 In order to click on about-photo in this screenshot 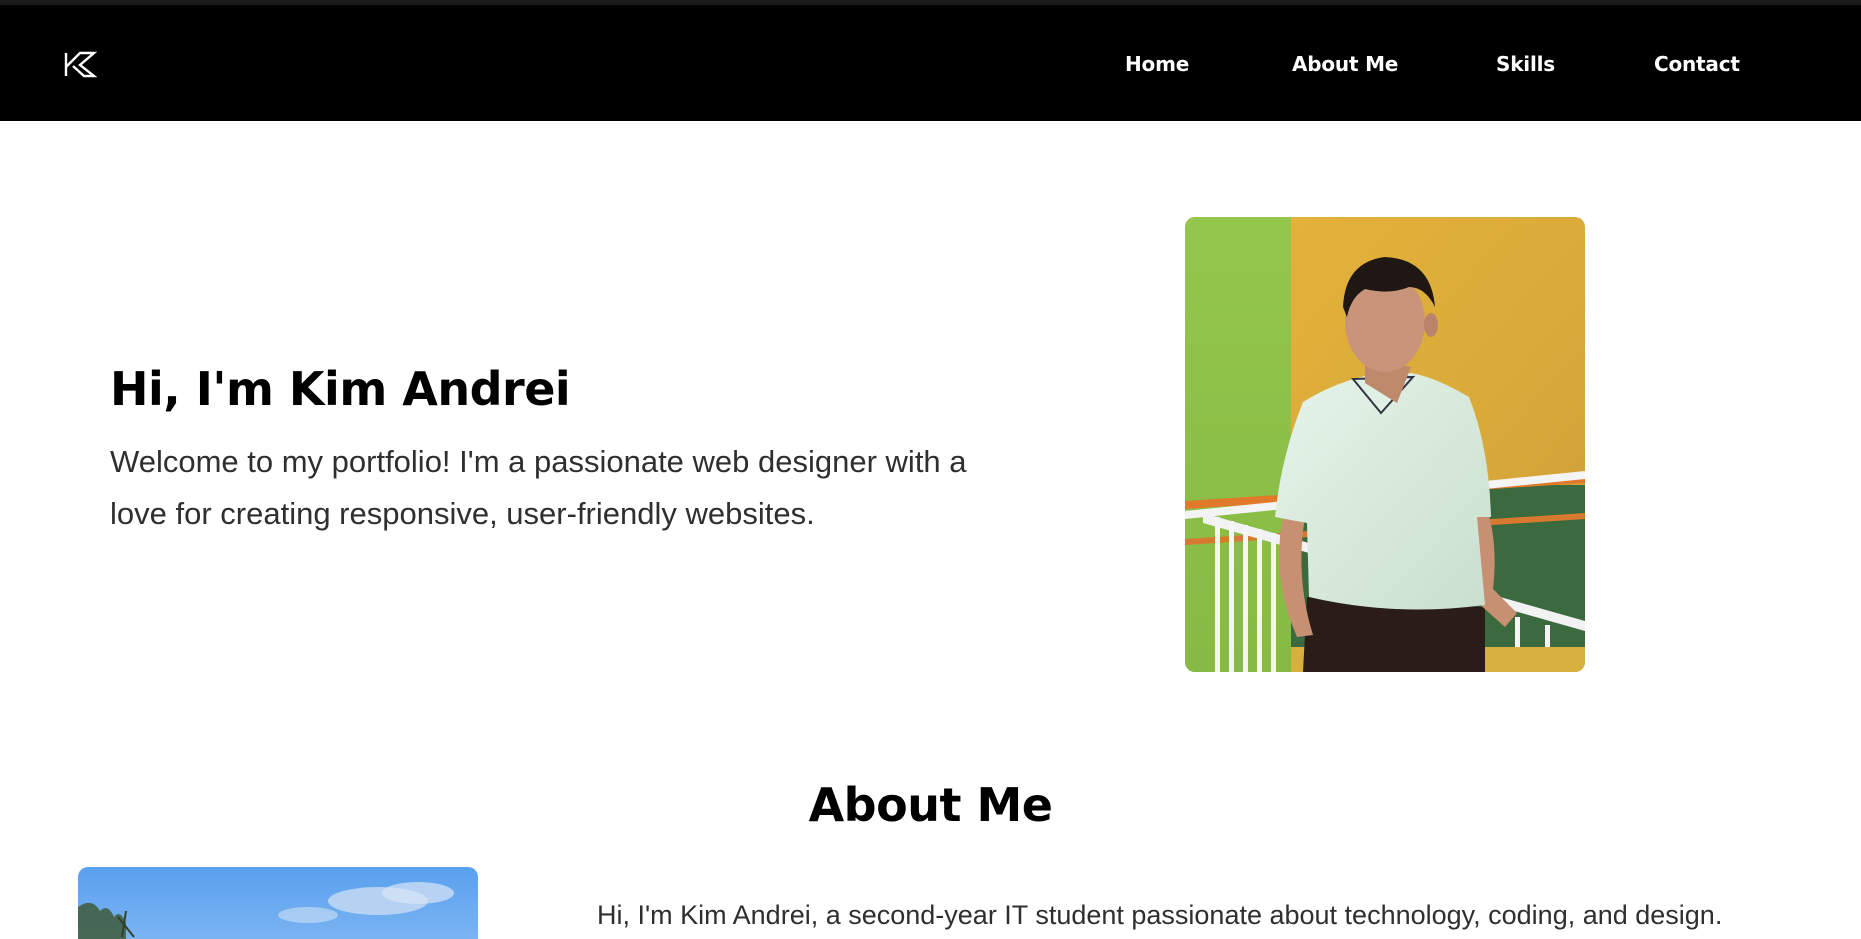, I will do `click(278, 903)`.